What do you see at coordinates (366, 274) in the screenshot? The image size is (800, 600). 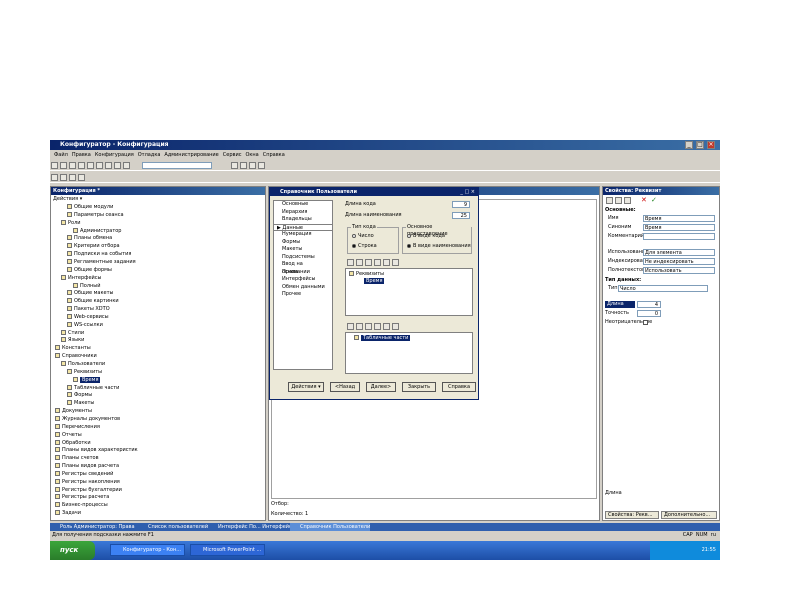 I see `attributes-root: Реквизиты` at bounding box center [366, 274].